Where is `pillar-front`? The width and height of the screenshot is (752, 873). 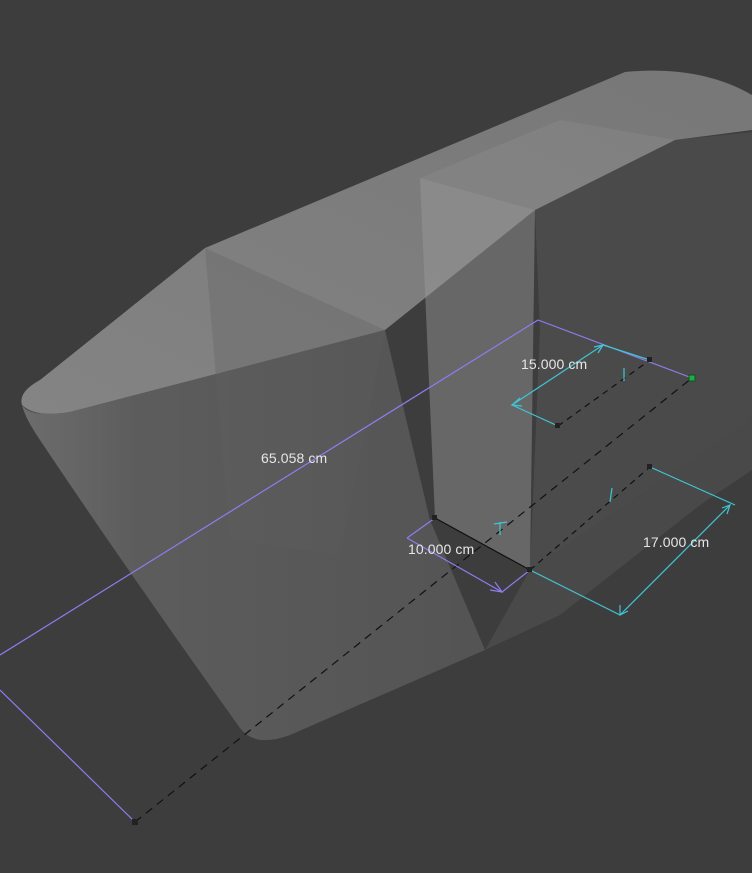
pillar-front is located at coordinates (477, 374).